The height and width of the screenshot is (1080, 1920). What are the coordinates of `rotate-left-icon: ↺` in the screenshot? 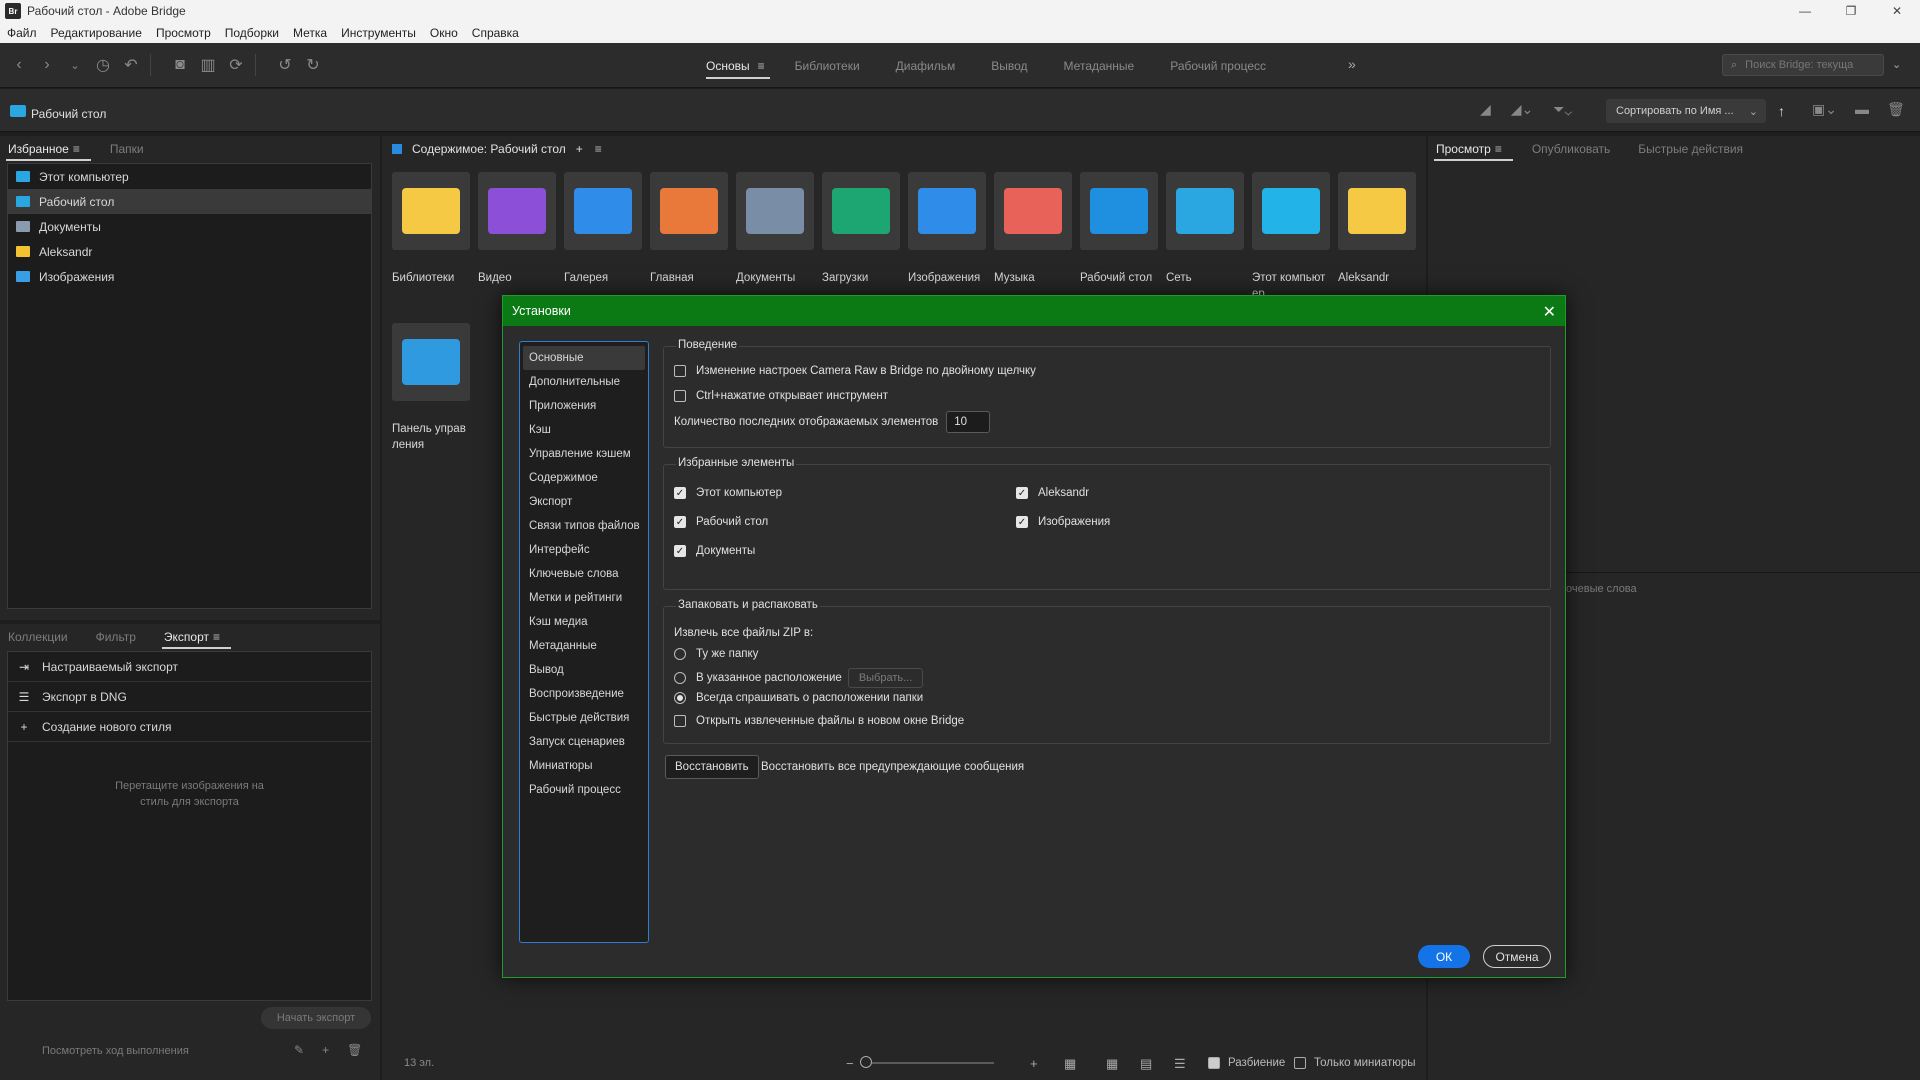 It's located at (285, 65).